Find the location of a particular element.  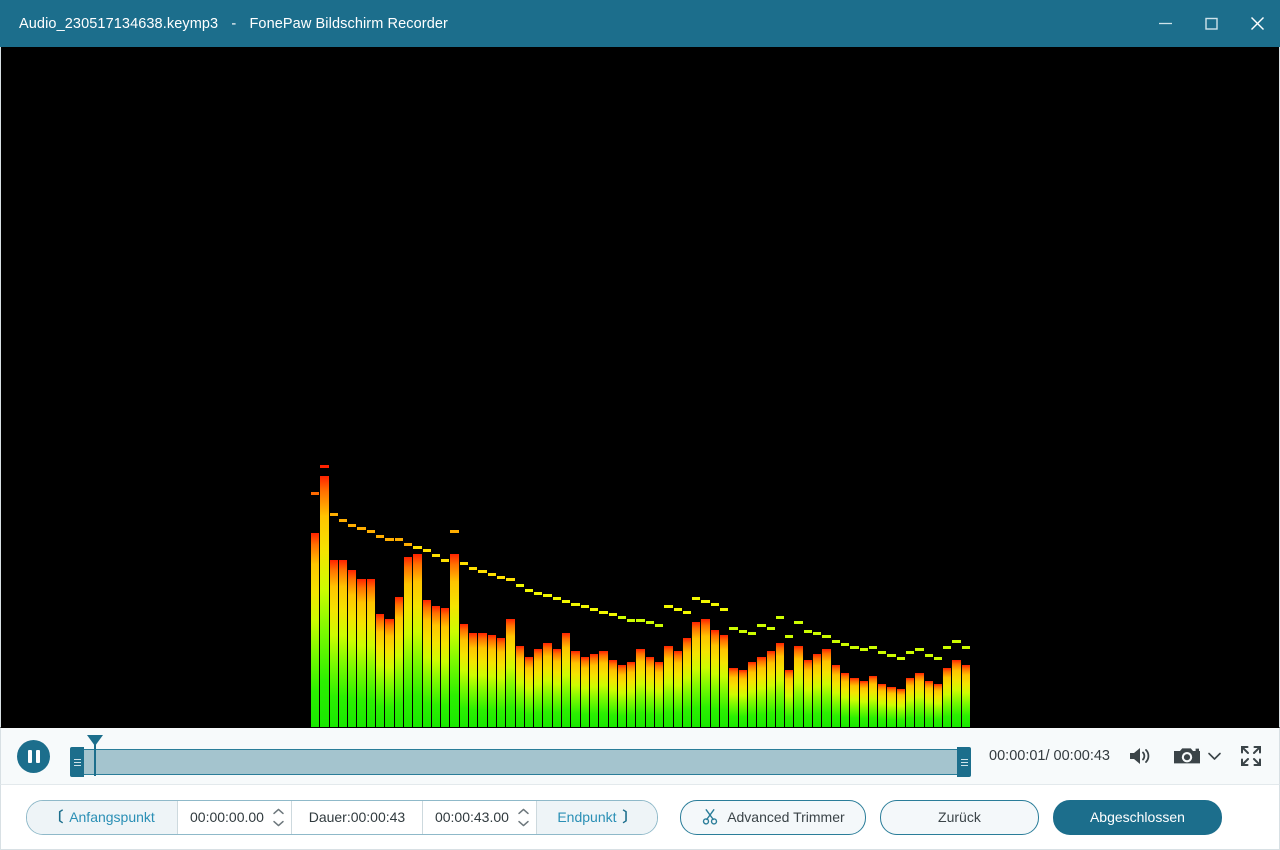

scissors-icon is located at coordinates (710, 817).